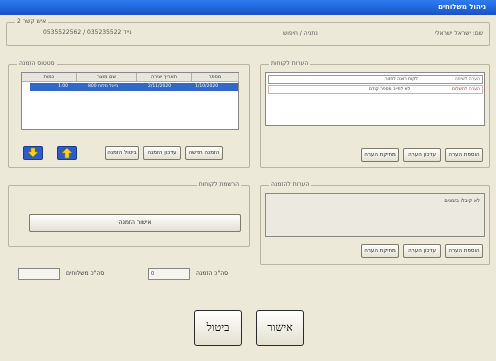 The height and width of the screenshot is (361, 496). Describe the element at coordinates (85, 273) in the screenshot. I see `shipping-total-label: סה"כ משלוחים` at that location.